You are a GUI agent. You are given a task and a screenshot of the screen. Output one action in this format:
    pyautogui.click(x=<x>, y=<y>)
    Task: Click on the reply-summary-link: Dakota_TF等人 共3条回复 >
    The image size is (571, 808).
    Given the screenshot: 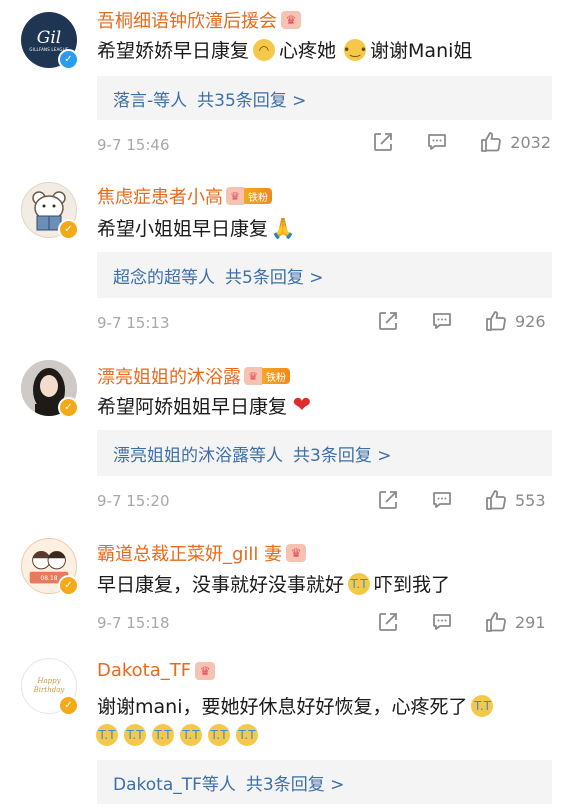 What is the action you would take?
    pyautogui.click(x=324, y=782)
    